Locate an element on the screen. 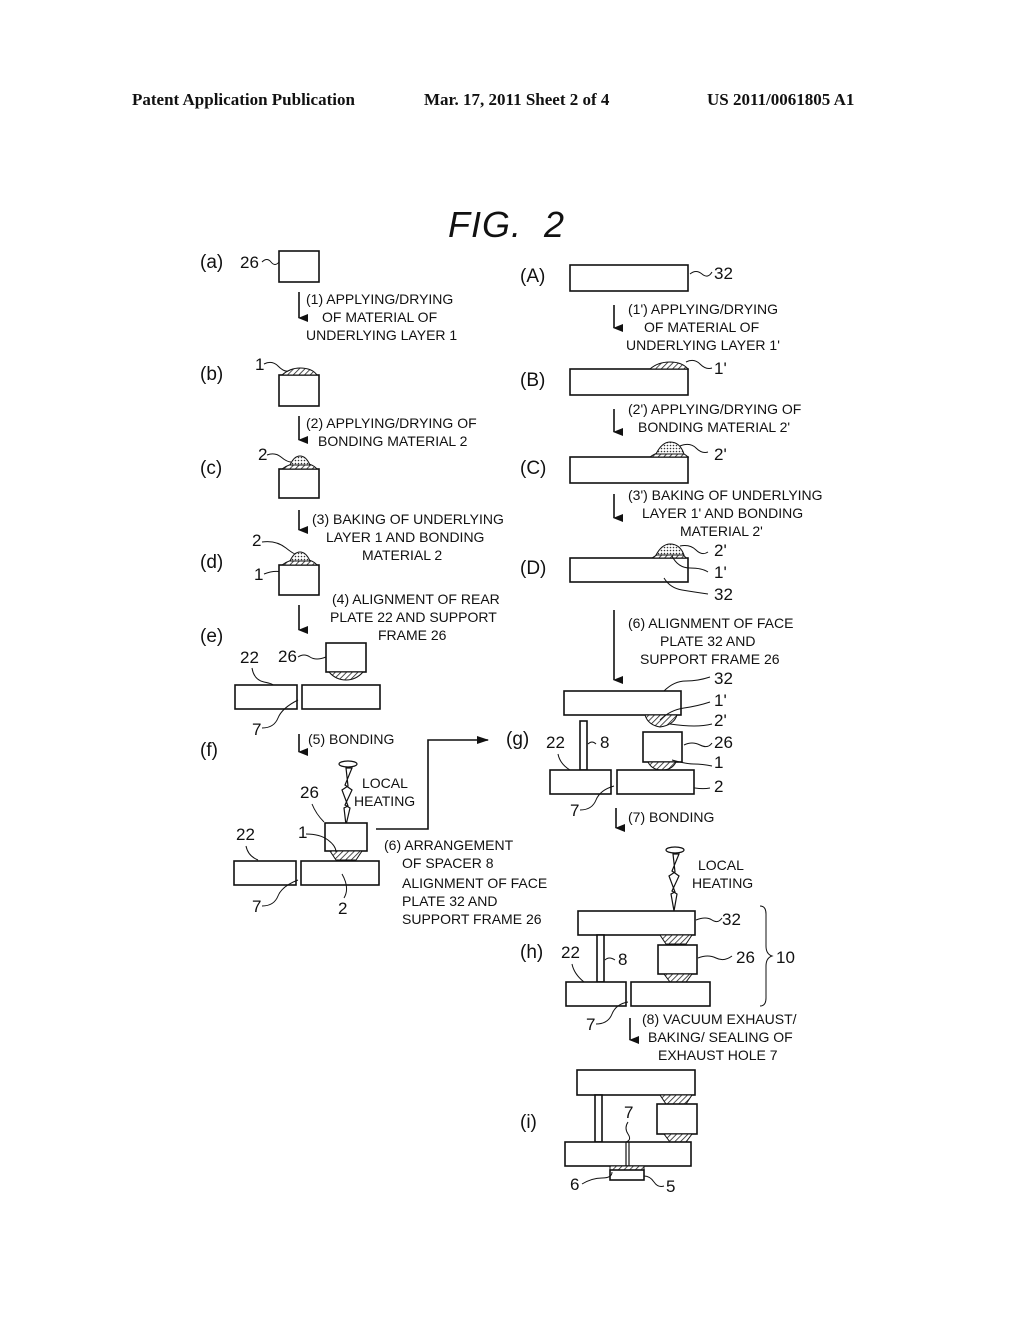 The width and height of the screenshot is (1024, 1320). rear-plate-22-joined is located at coordinates (628, 1154).